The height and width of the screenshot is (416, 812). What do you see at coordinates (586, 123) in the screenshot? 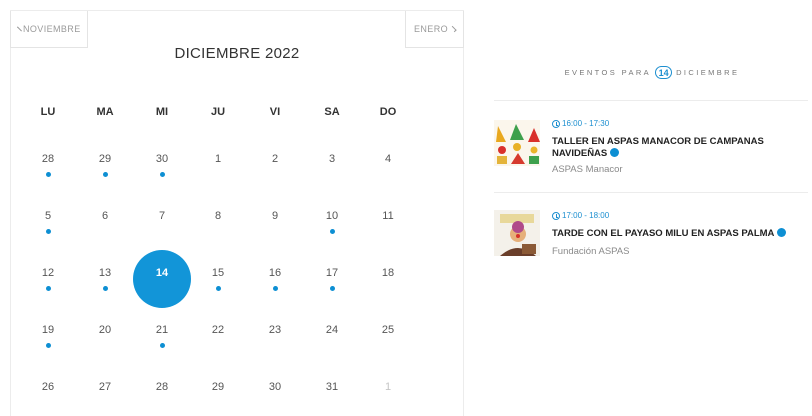
I see `event-time-text-1: 16:00 - 17:30` at bounding box center [586, 123].